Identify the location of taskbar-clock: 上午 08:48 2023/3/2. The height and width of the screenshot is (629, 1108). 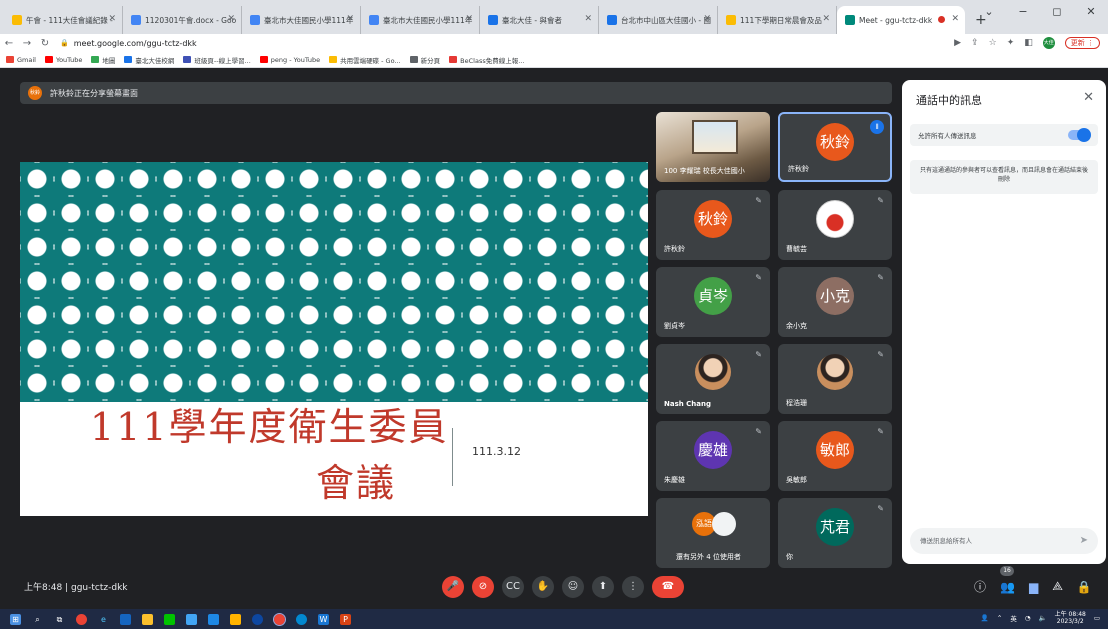
(1070, 618).